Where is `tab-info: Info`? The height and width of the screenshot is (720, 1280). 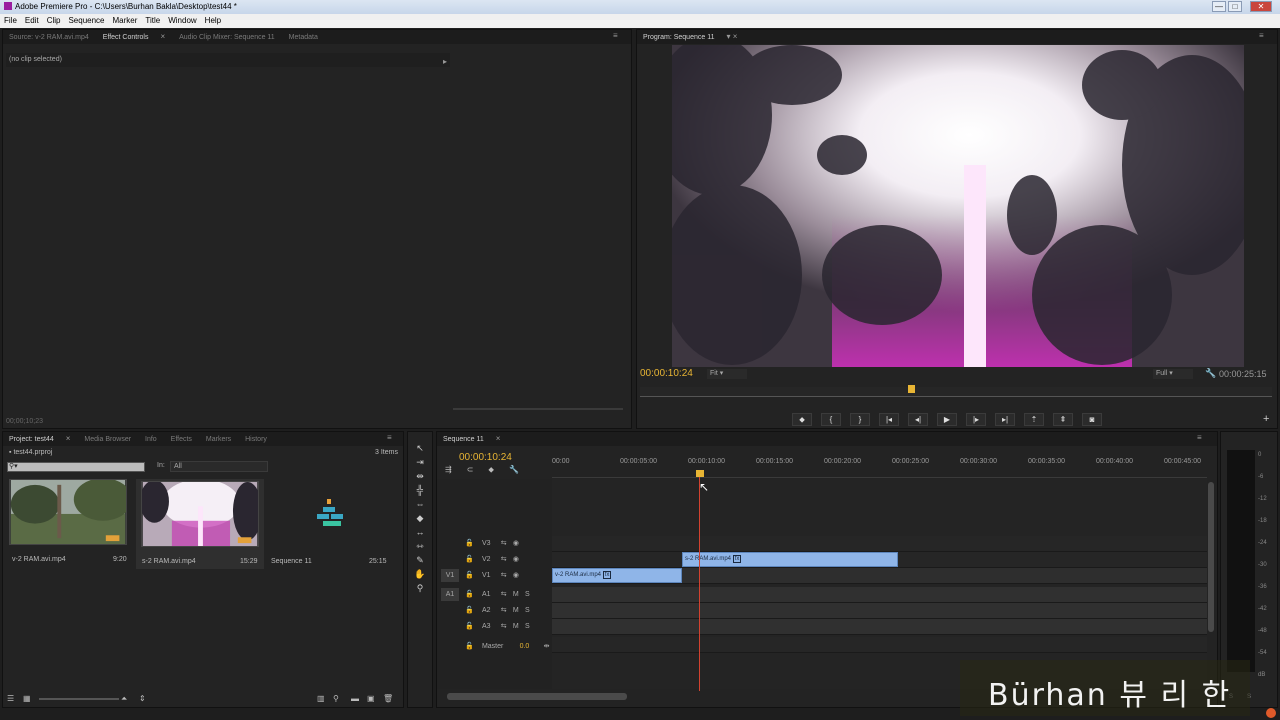 tab-info: Info is located at coordinates (151, 439).